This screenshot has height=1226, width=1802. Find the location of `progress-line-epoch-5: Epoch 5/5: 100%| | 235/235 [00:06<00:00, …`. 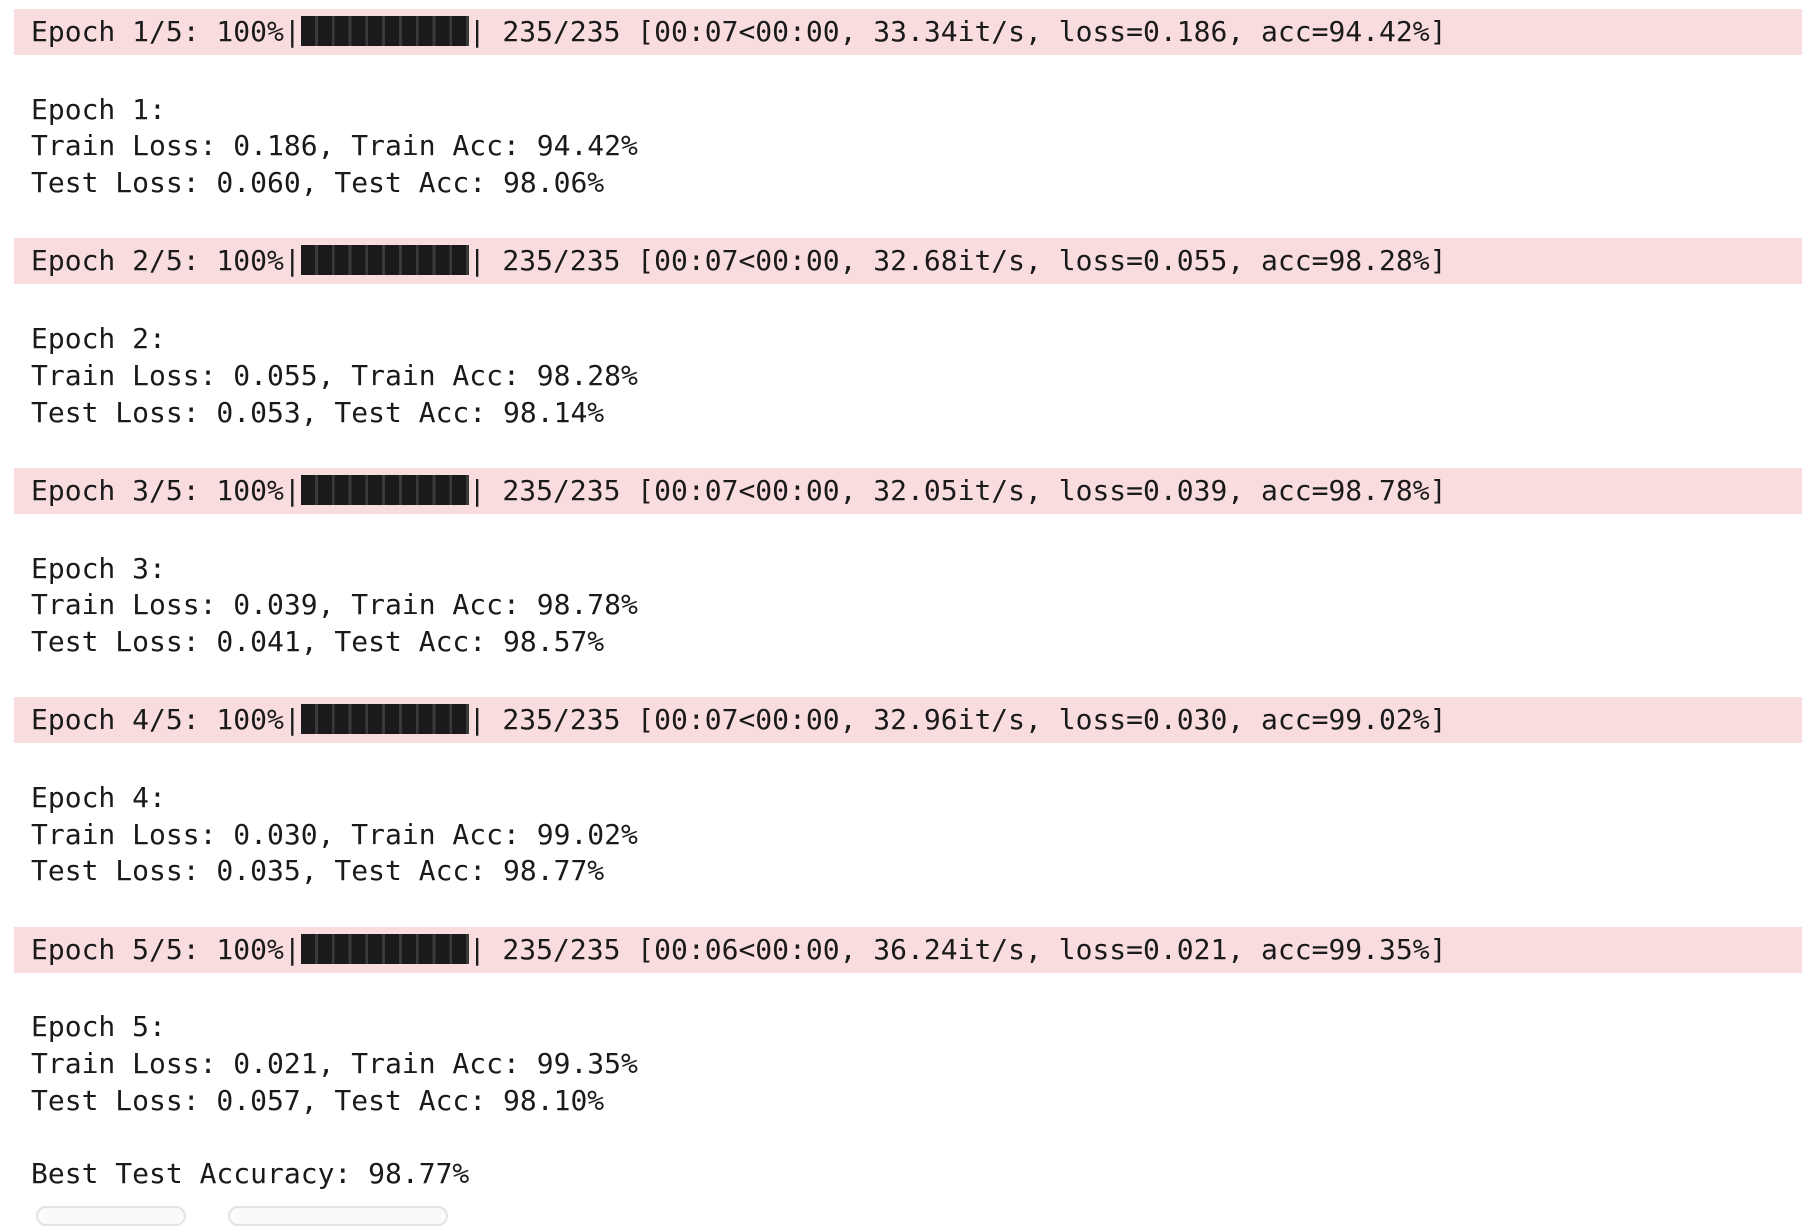

progress-line-epoch-5: Epoch 5/5: 100%| | 235/235 [00:06<00:00, … is located at coordinates (908, 949).